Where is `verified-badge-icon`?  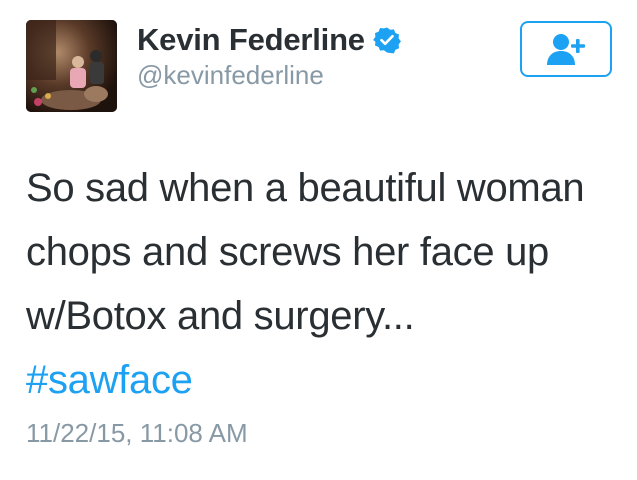
verified-badge-icon is located at coordinates (386, 40).